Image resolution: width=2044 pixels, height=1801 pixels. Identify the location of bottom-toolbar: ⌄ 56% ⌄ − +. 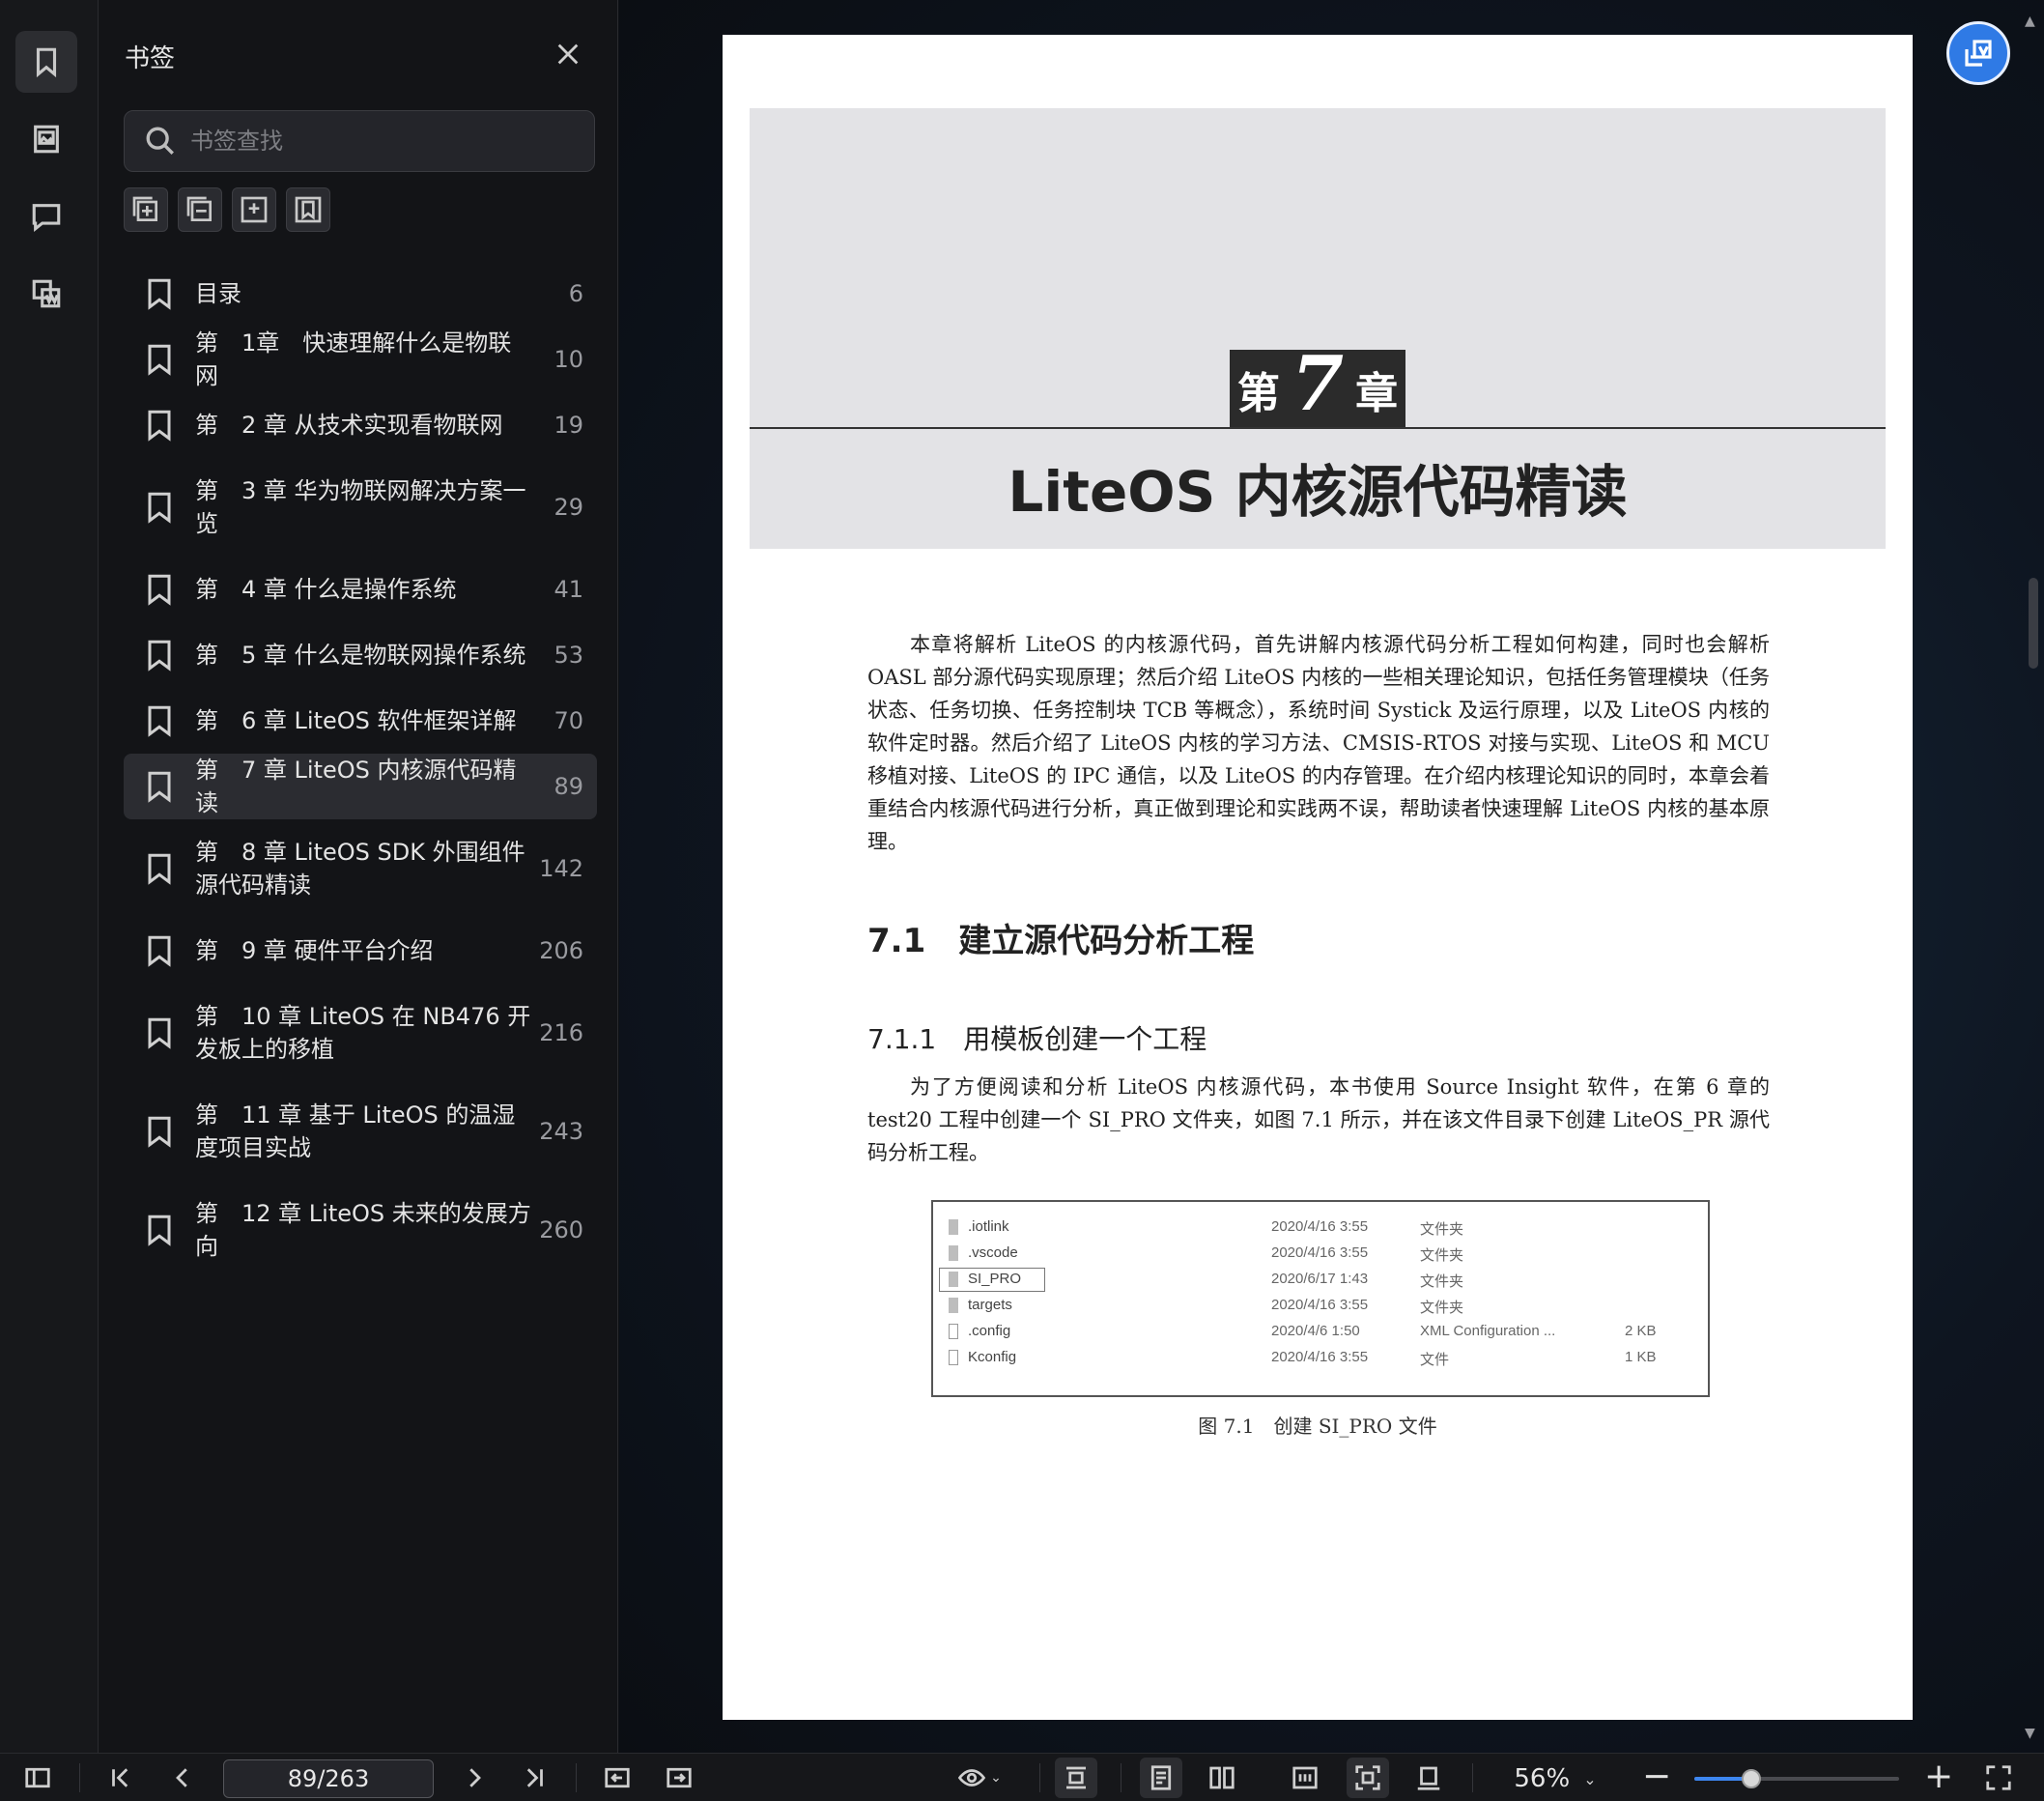
(1022, 1777).